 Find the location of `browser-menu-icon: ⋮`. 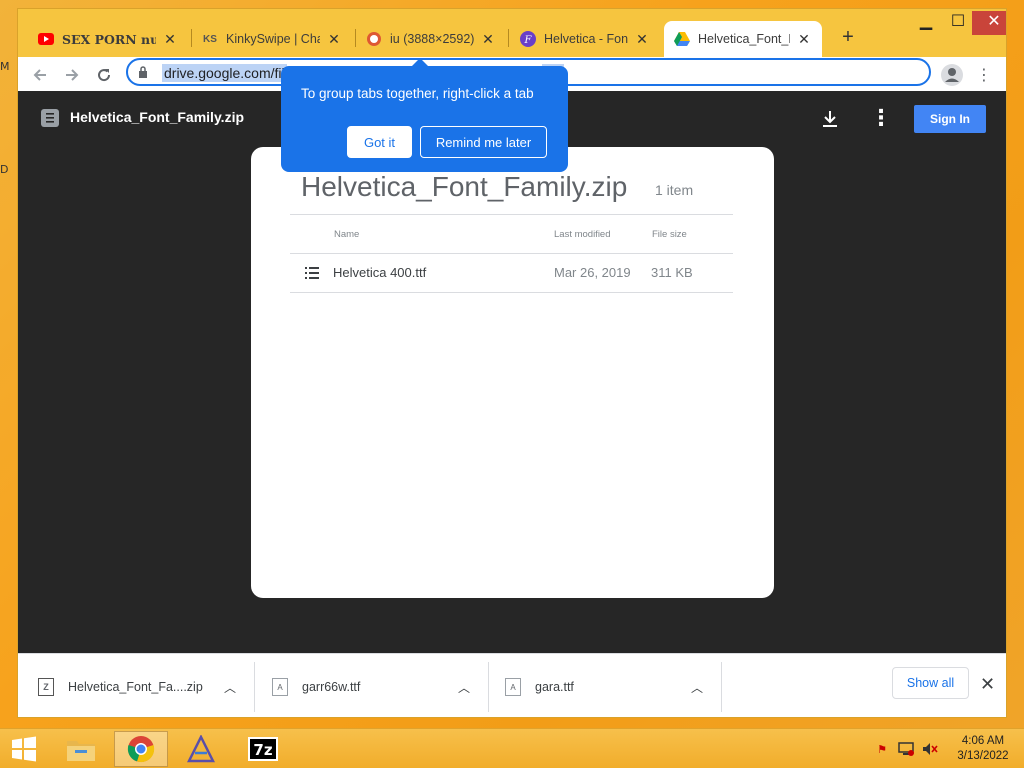

browser-menu-icon: ⋮ is located at coordinates (984, 75).